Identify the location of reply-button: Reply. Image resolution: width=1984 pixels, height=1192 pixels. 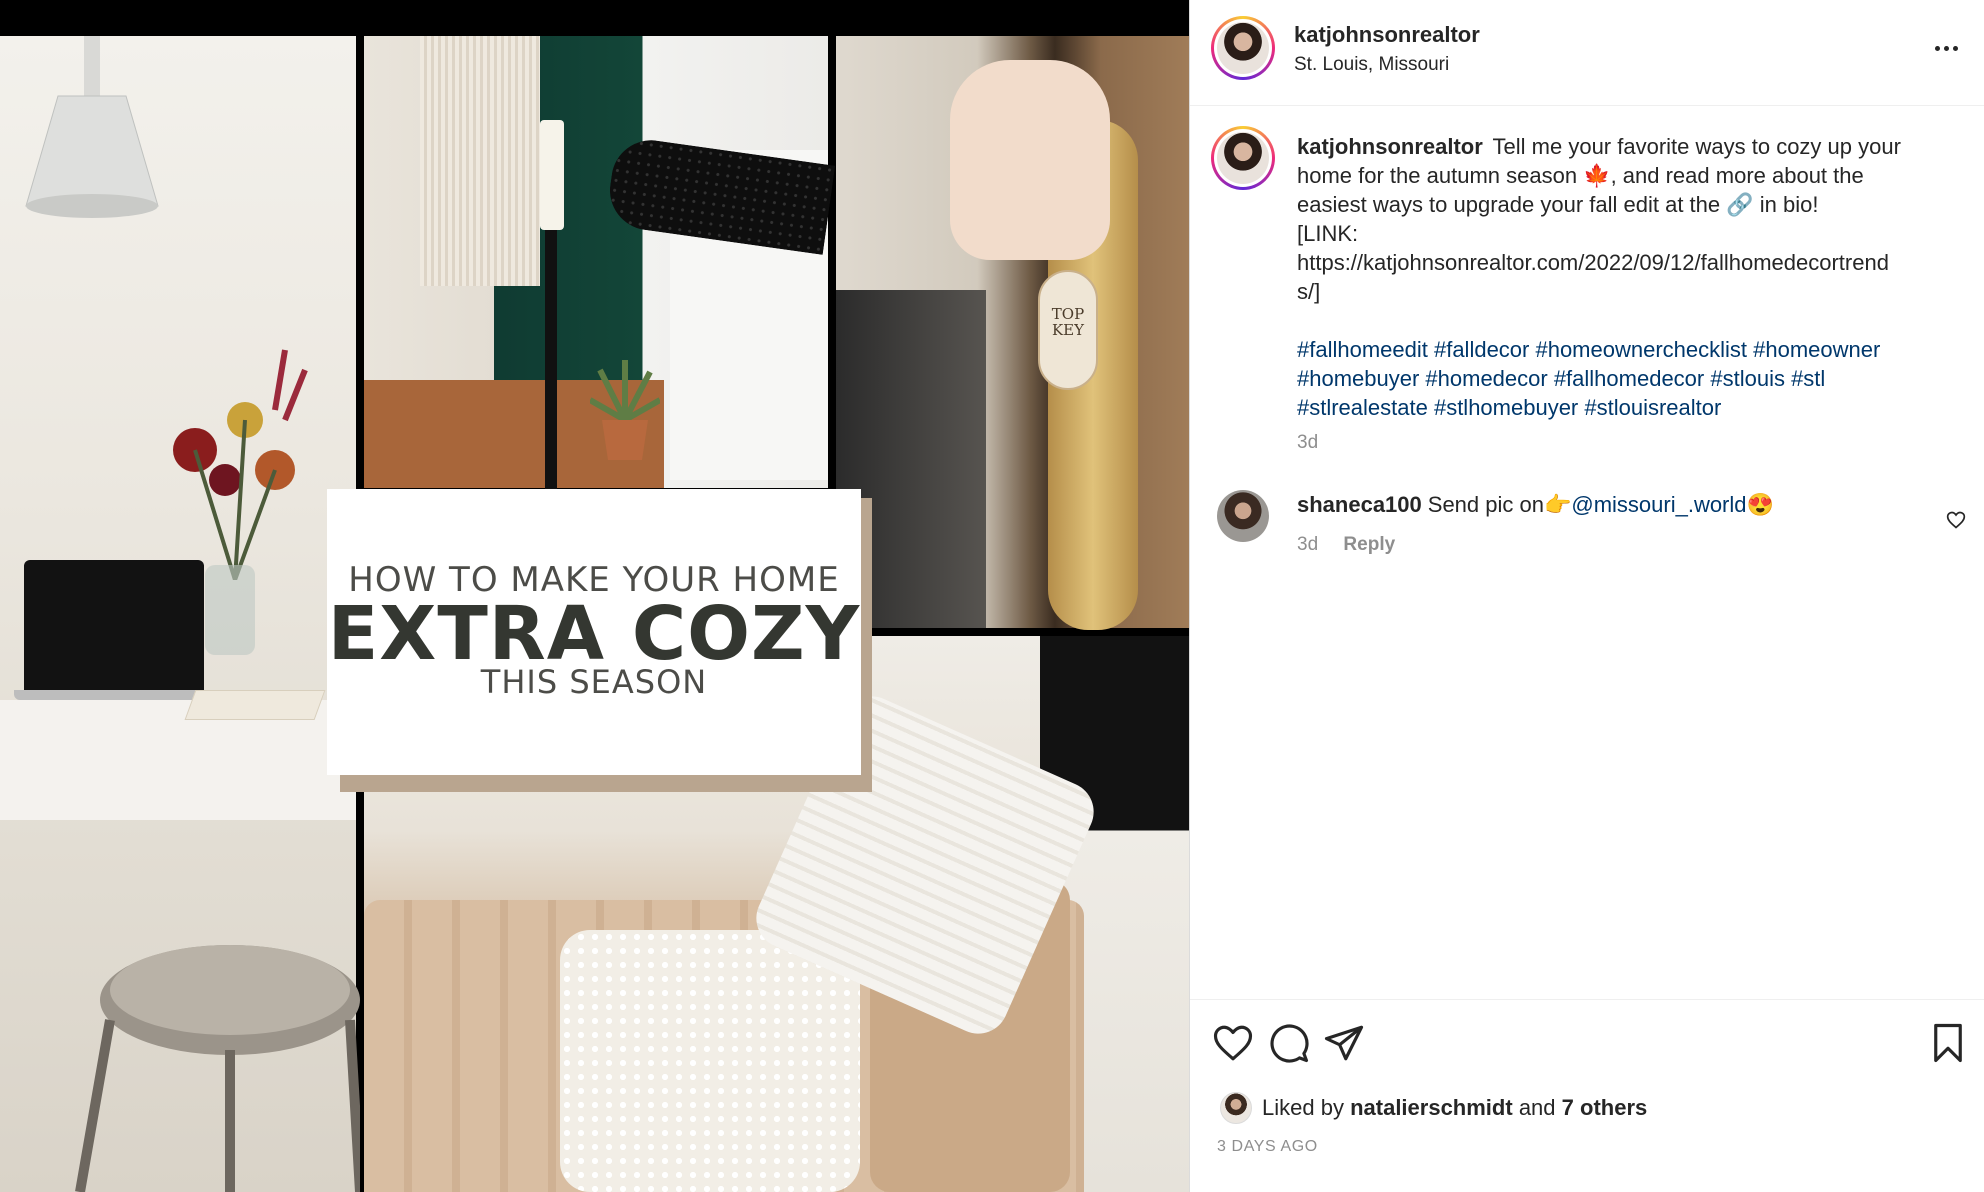
(1369, 544).